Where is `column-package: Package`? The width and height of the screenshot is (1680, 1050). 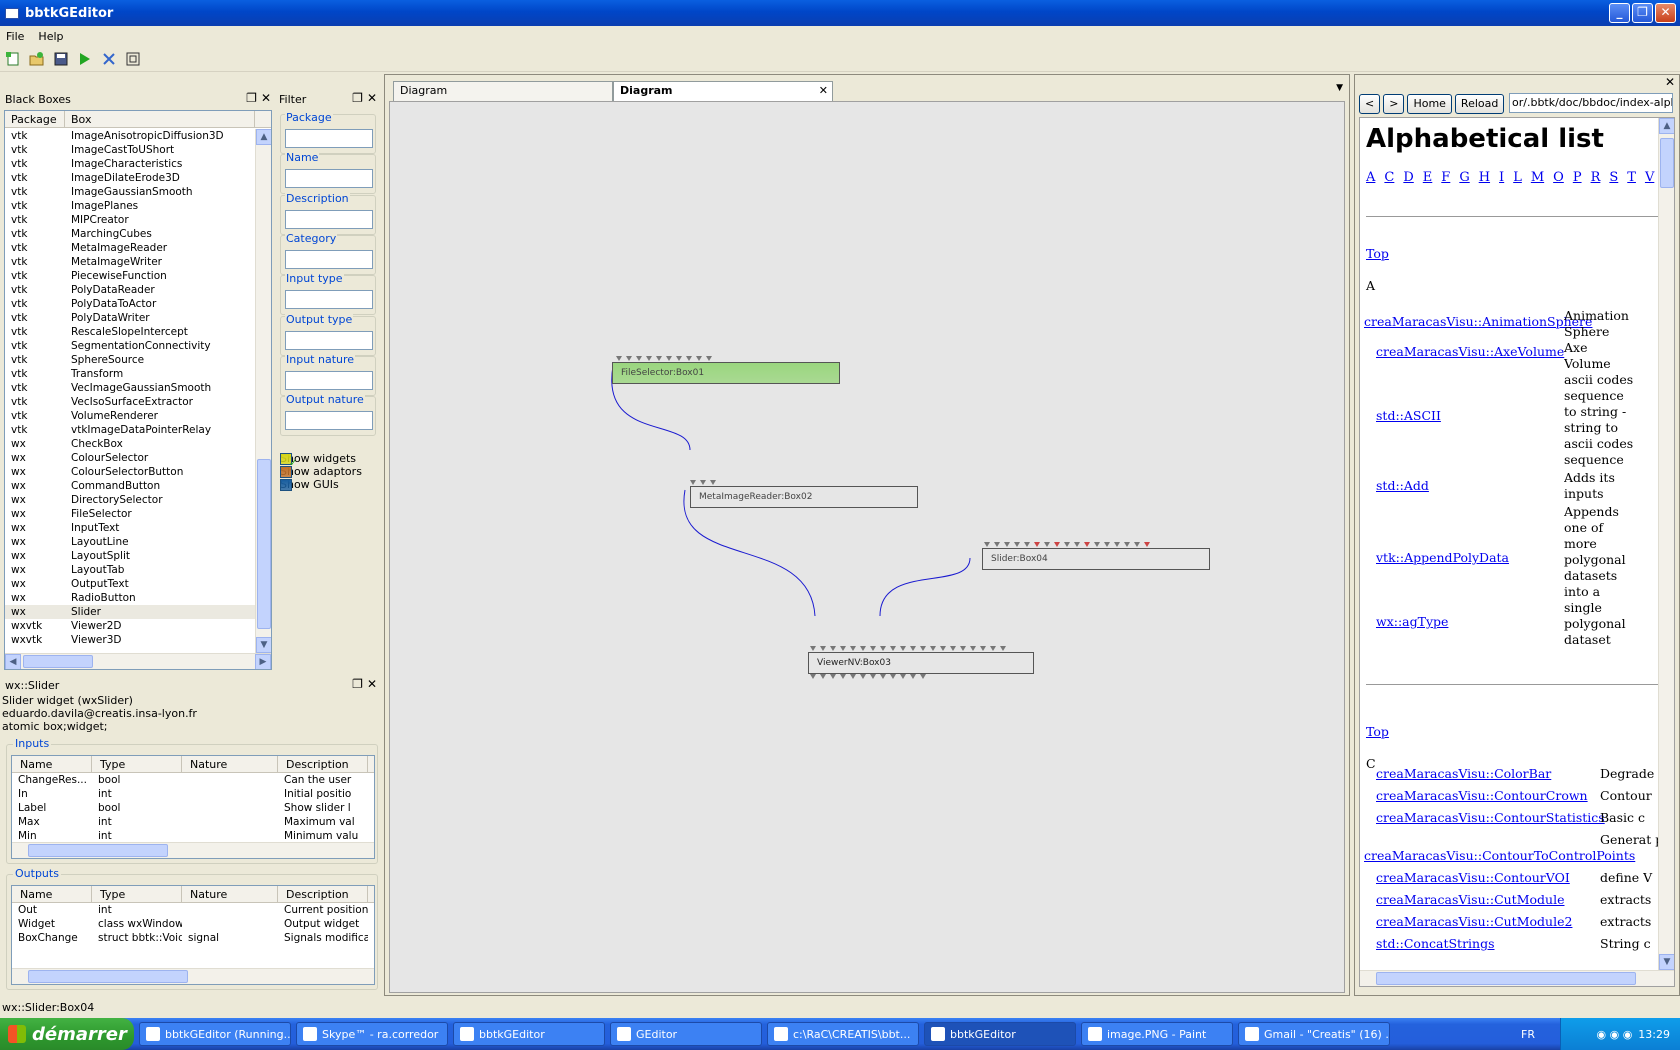 column-package: Package is located at coordinates (35, 119).